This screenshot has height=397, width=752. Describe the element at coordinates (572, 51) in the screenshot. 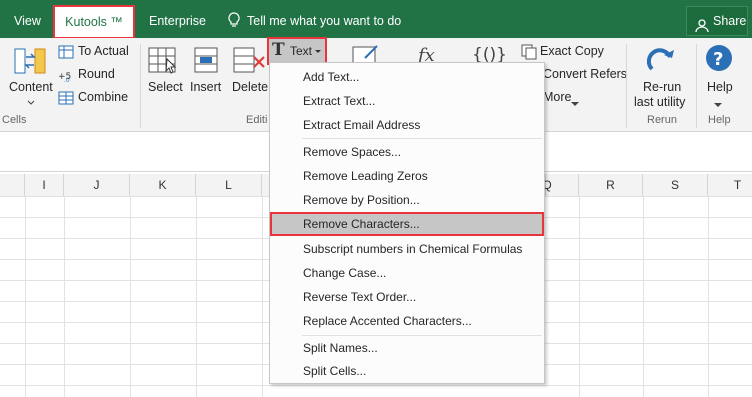

I see `exact-copy-button: Exact Copy` at that location.